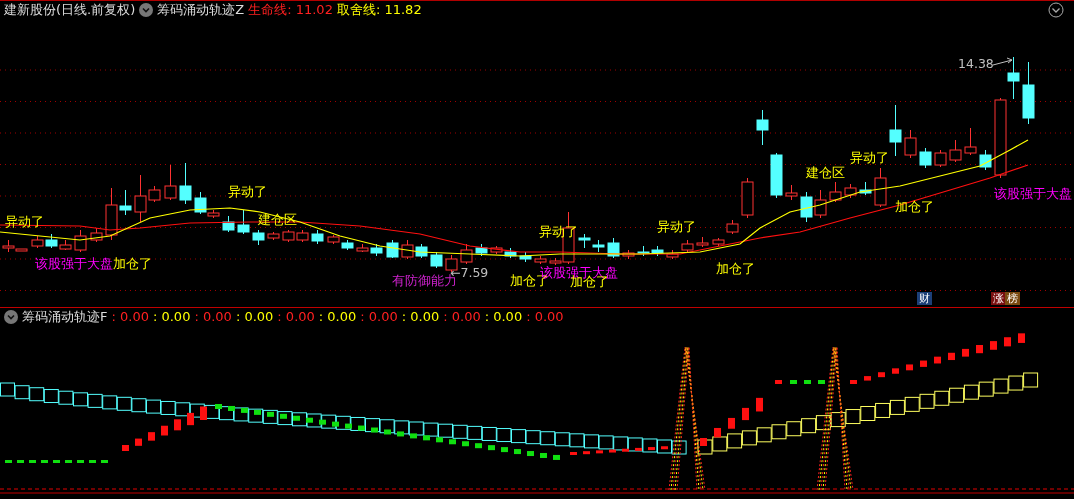 Image resolution: width=1074 pixels, height=499 pixels. What do you see at coordinates (201, 9) in the screenshot?
I see `indicator-name: 筹码涌动轨迹Z` at bounding box center [201, 9].